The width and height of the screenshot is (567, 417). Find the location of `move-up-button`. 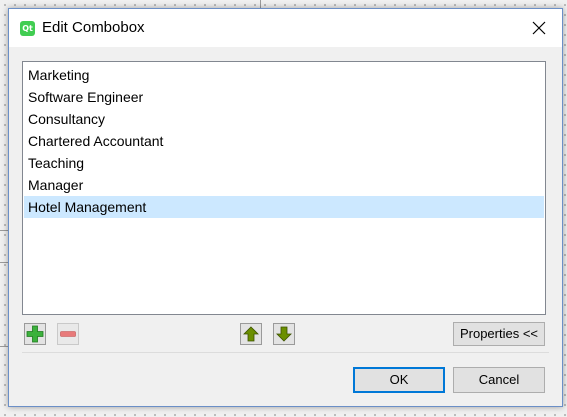

move-up-button is located at coordinates (251, 334).